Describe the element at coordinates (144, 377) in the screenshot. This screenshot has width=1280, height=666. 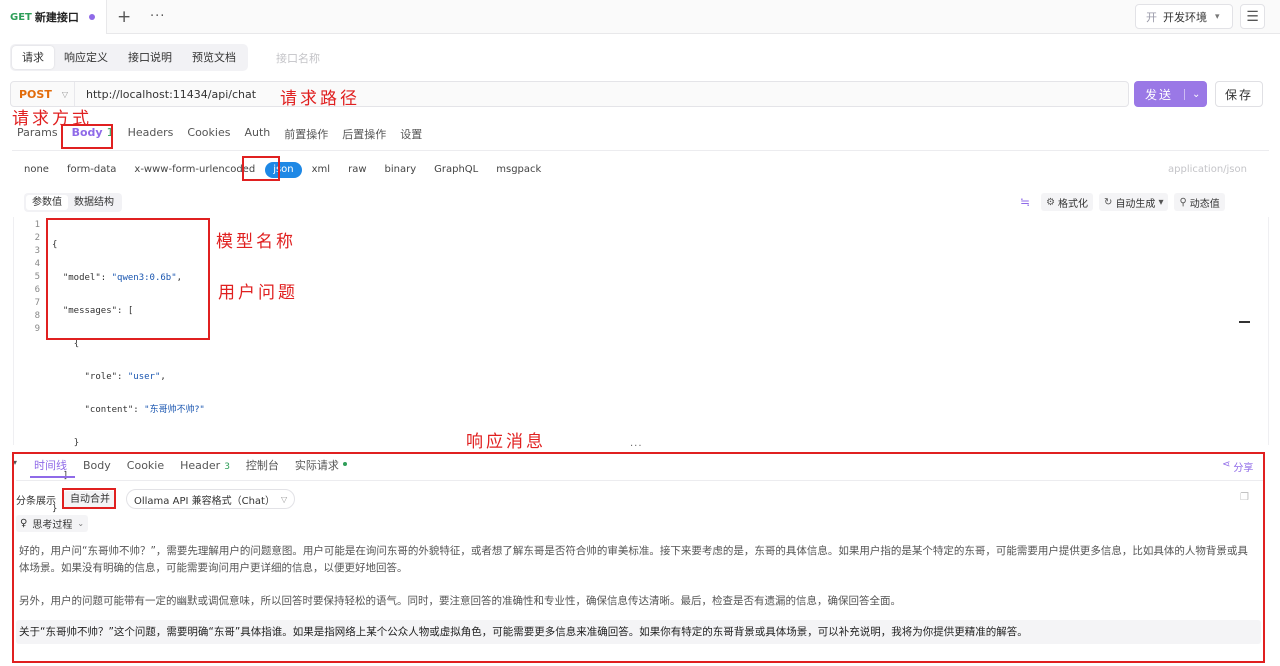
I see `code-string: "user"` at that location.